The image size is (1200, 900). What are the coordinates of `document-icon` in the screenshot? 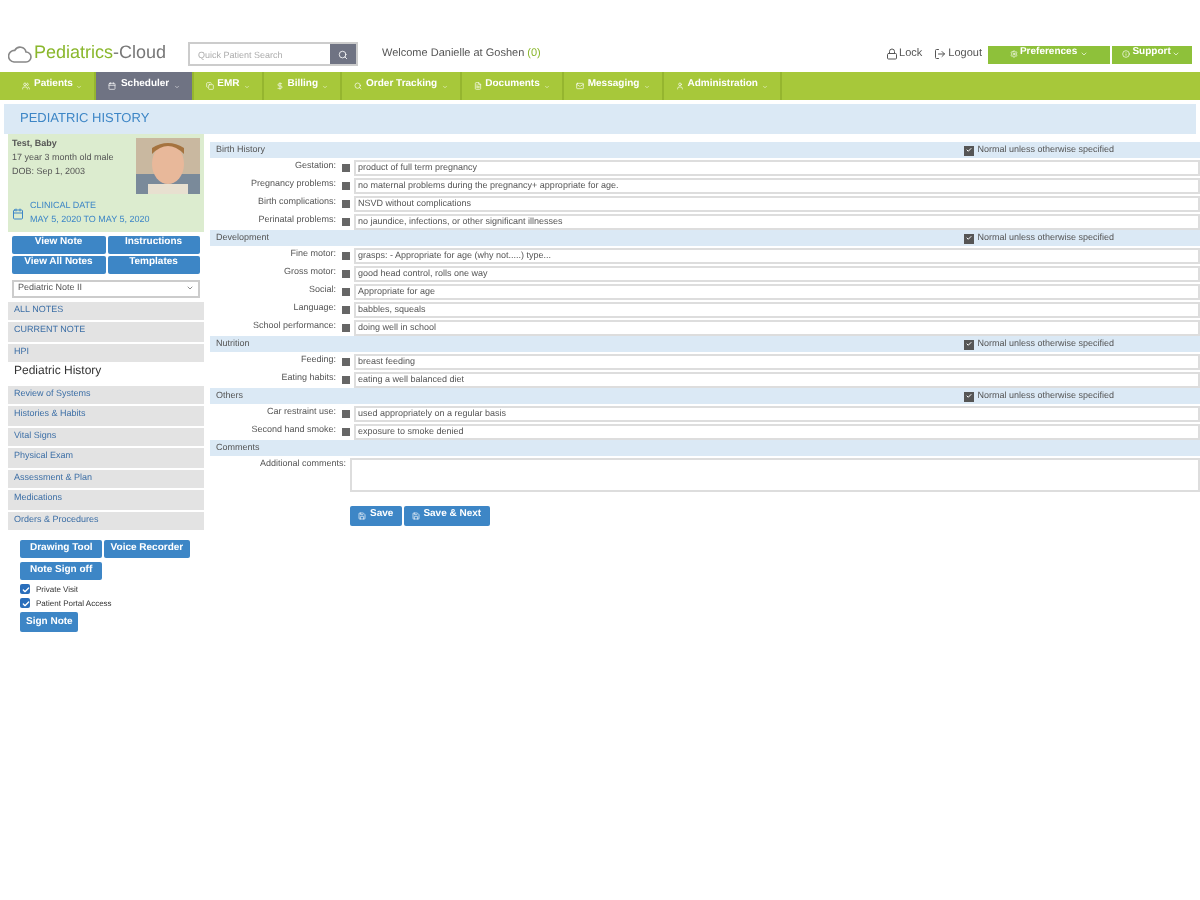 It's located at (477, 86).